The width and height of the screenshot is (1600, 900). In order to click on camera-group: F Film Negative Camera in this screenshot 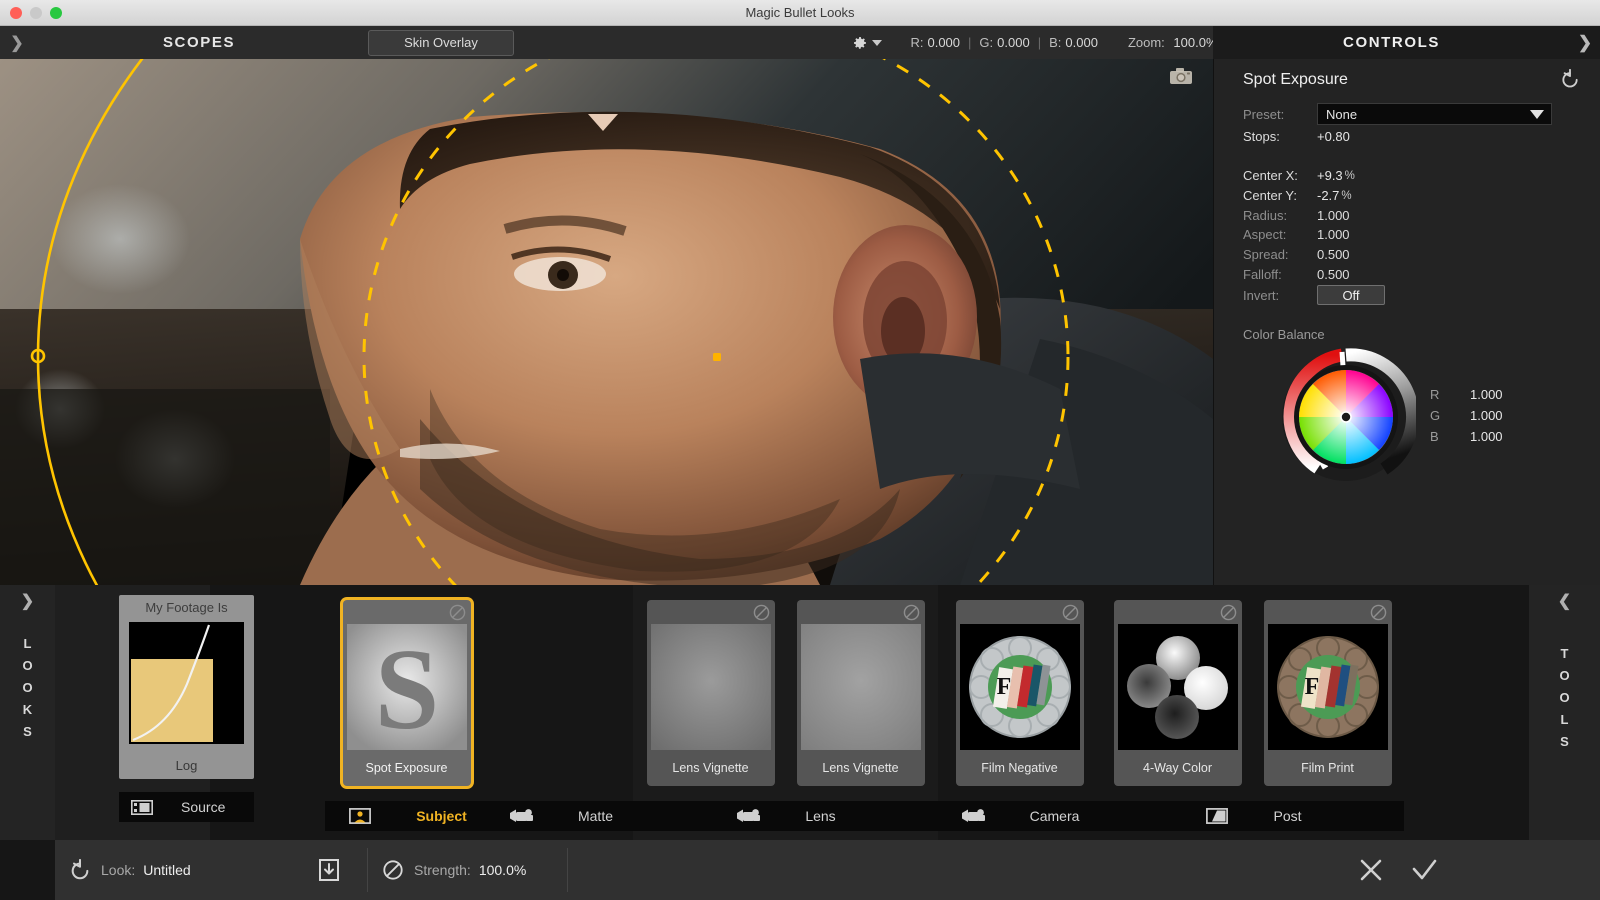, I will do `click(1019, 712)`.